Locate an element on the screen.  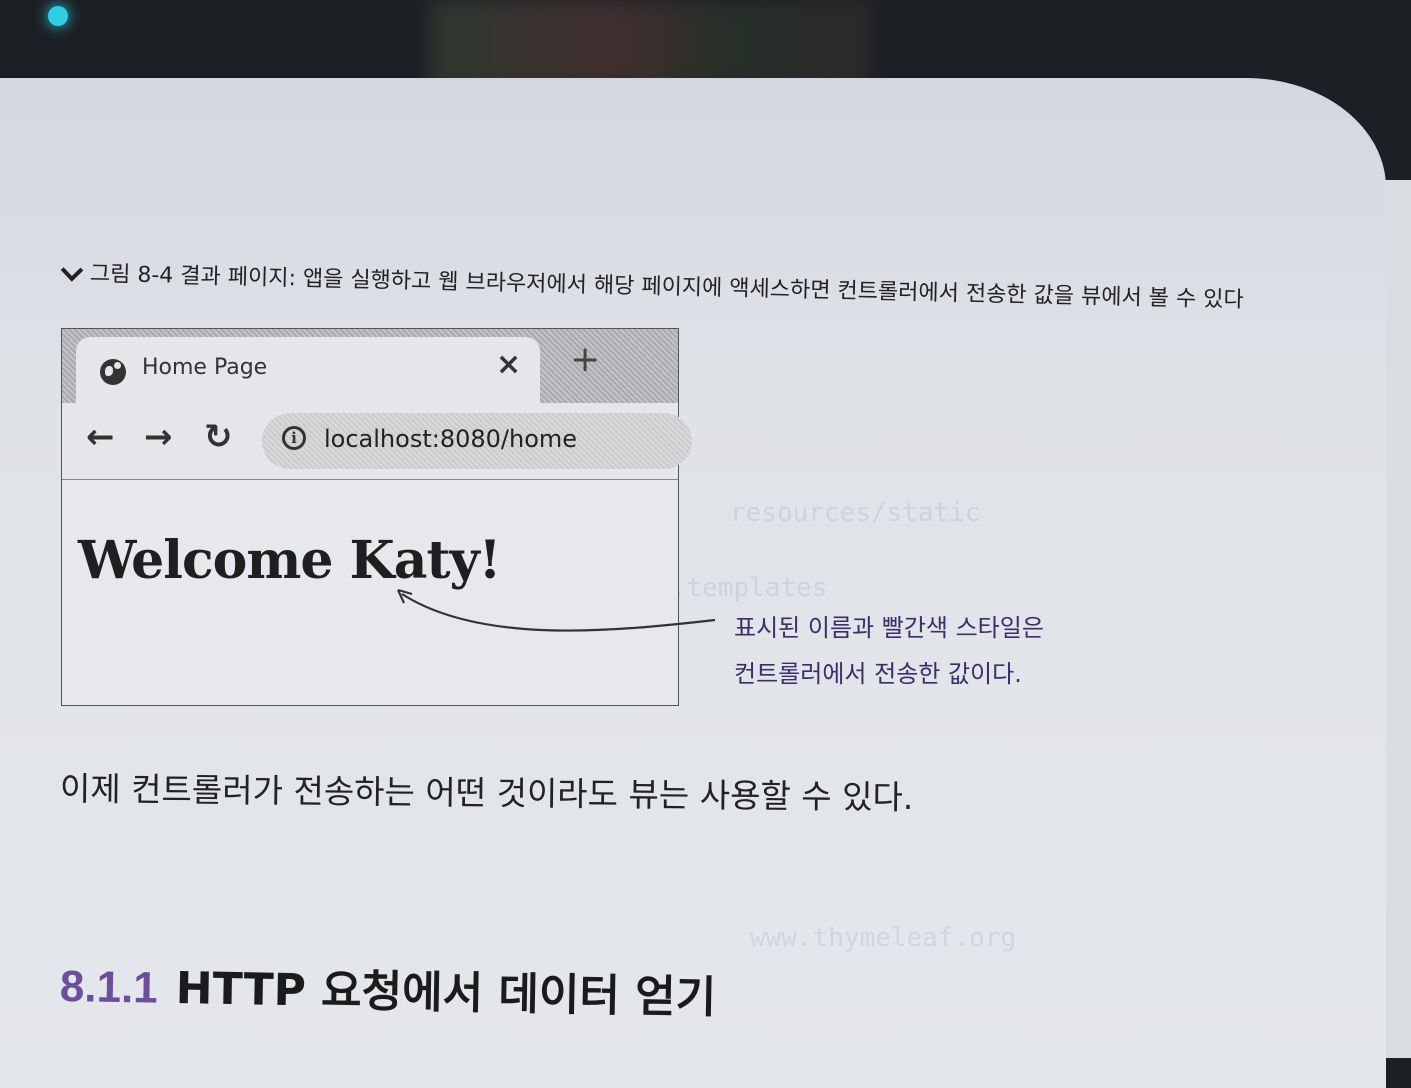
body-paragraph: 이제 컨트롤러가 전송하는 어떤 것이라도 뷰는 사용할 수 있다. is located at coordinates (486, 793).